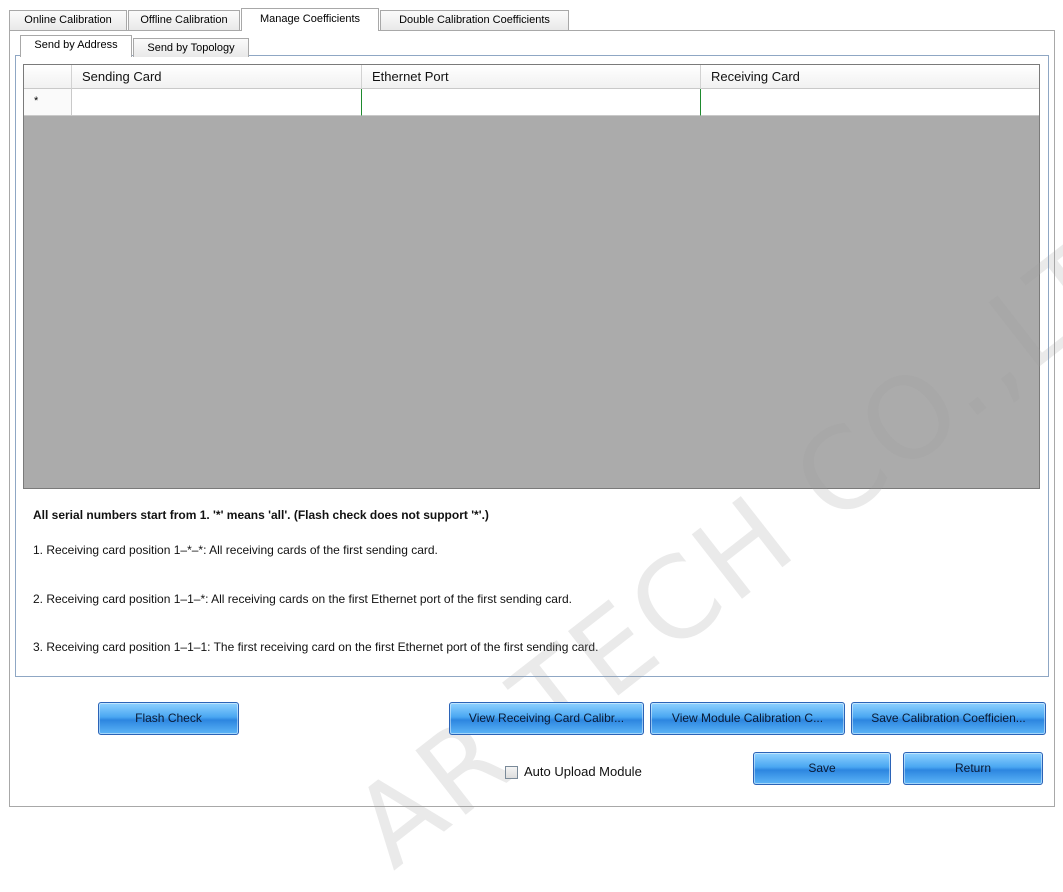 The image size is (1063, 892). What do you see at coordinates (217, 77) in the screenshot?
I see `column-header-sending-card: Sending Card` at bounding box center [217, 77].